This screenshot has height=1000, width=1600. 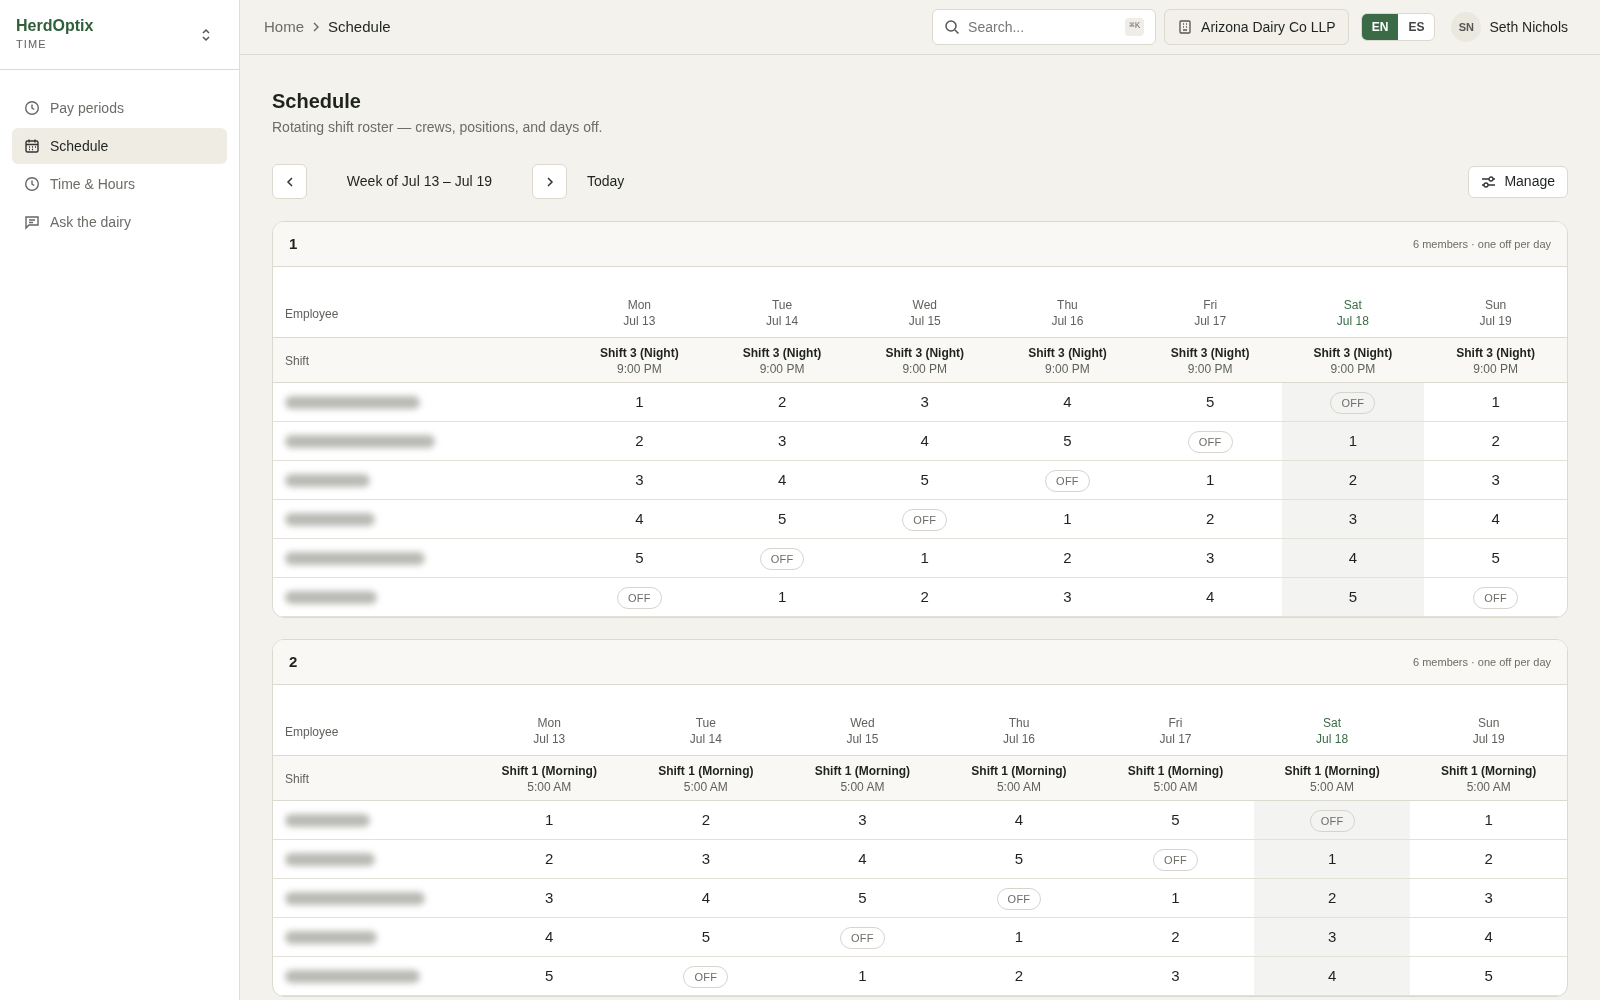 What do you see at coordinates (438, 127) in the screenshot?
I see `page-subtitle: Rotating shift roster — crews, positions, and days off.` at bounding box center [438, 127].